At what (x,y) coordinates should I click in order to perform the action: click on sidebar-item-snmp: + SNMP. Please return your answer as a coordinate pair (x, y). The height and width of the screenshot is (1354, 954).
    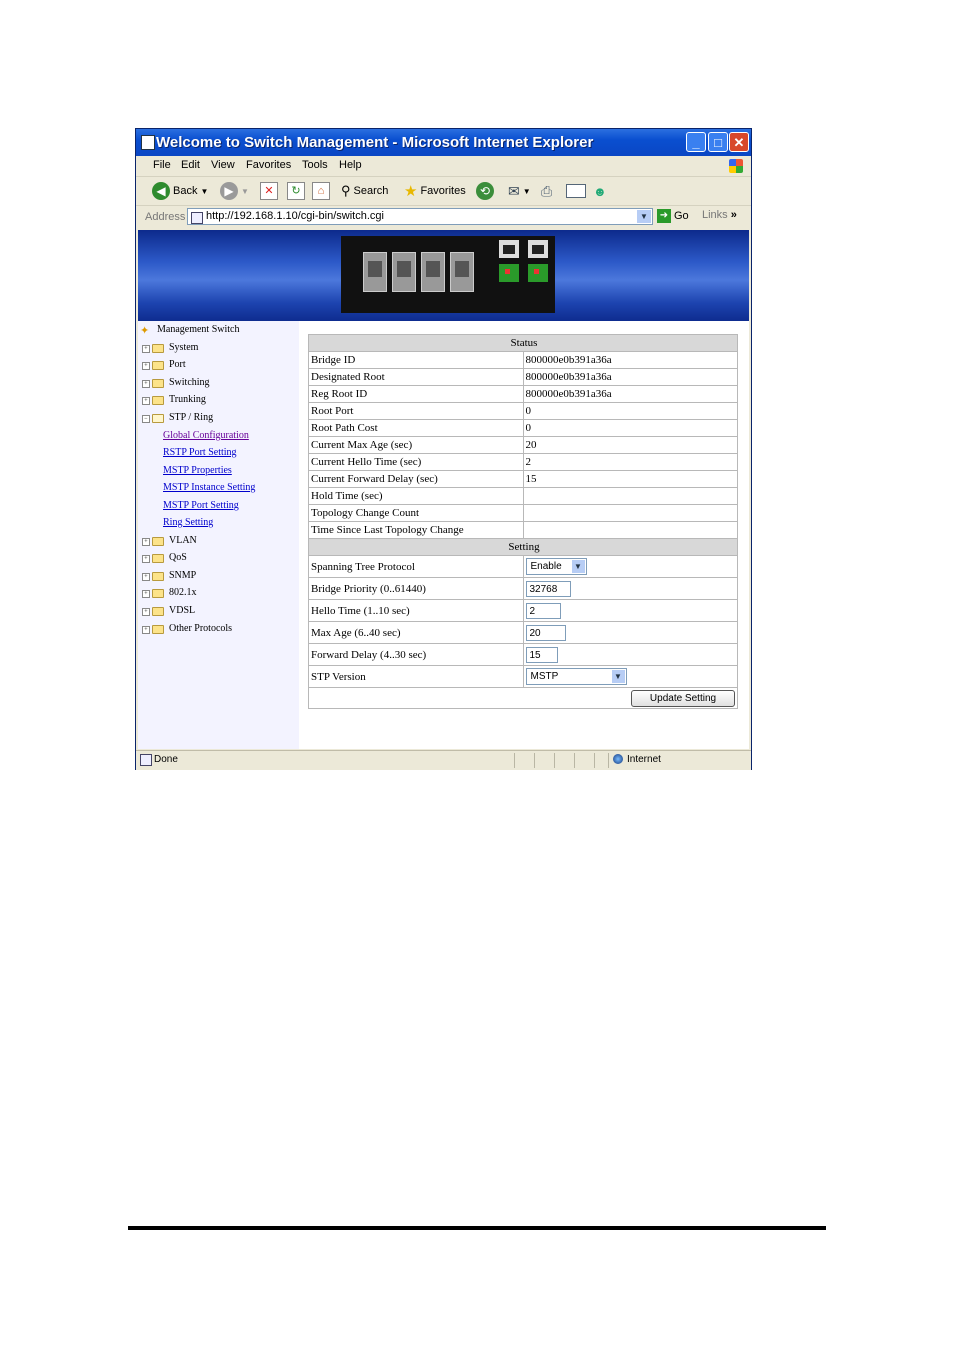
    Looking at the image, I should click on (218, 578).